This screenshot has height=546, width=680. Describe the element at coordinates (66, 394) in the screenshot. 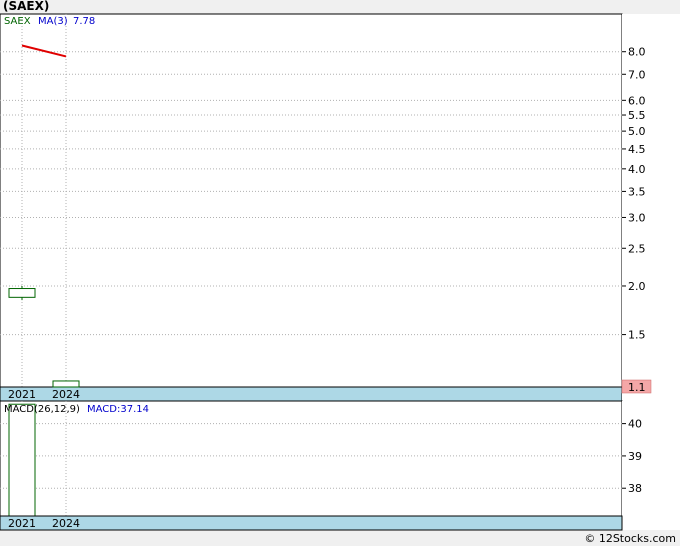

I see `price-x-label: 2024` at that location.